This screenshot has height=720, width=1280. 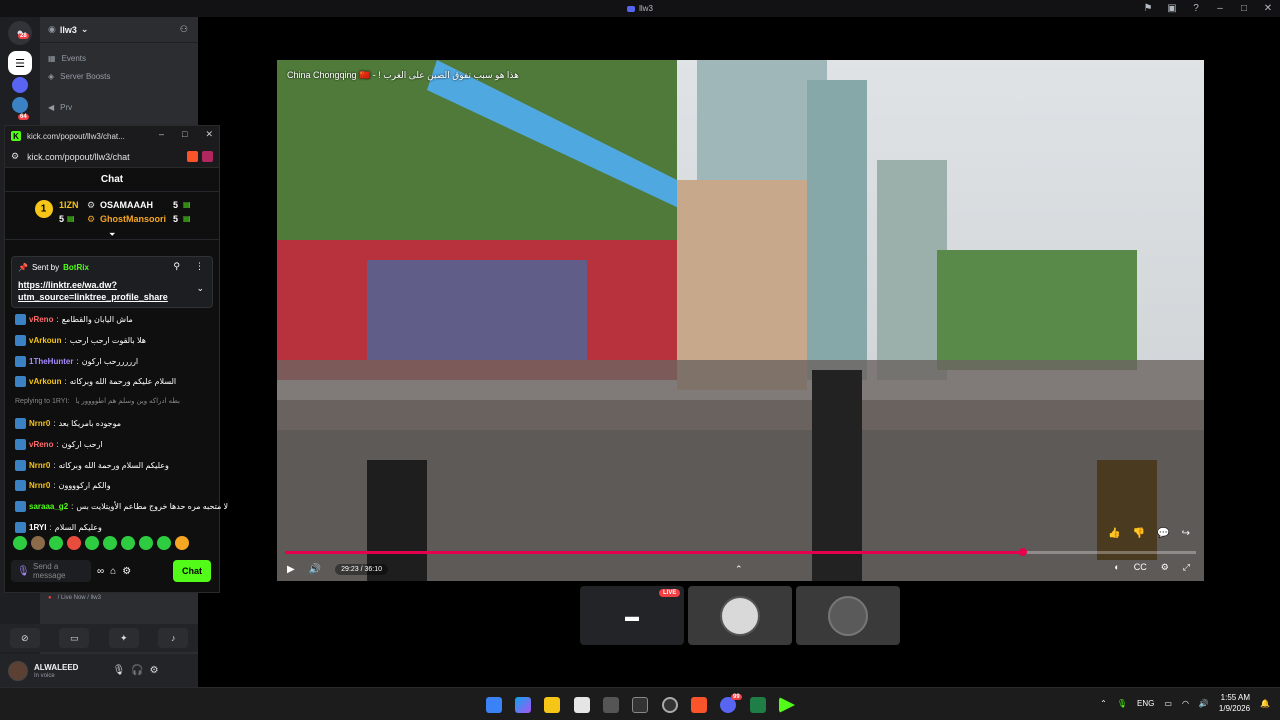 What do you see at coordinates (1220, 8) in the screenshot?
I see `minimize-button: –` at bounding box center [1220, 8].